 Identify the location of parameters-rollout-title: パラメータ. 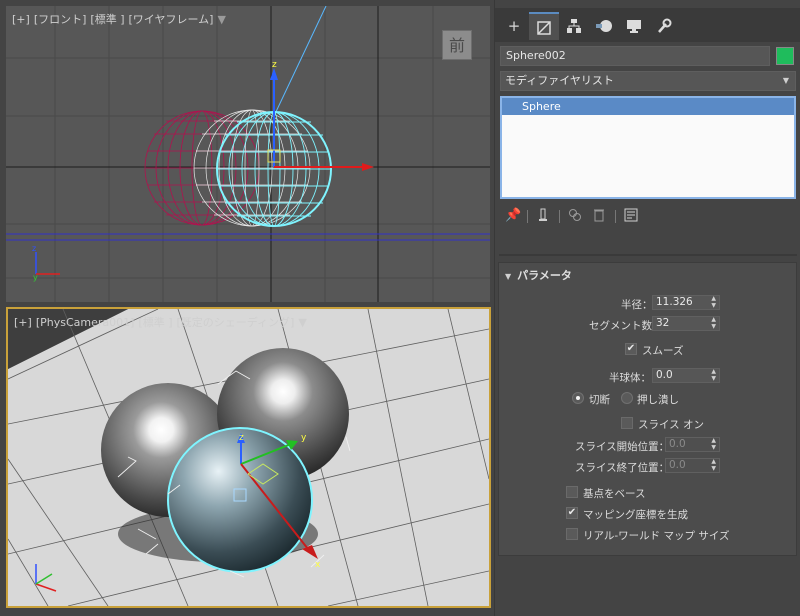
(544, 275).